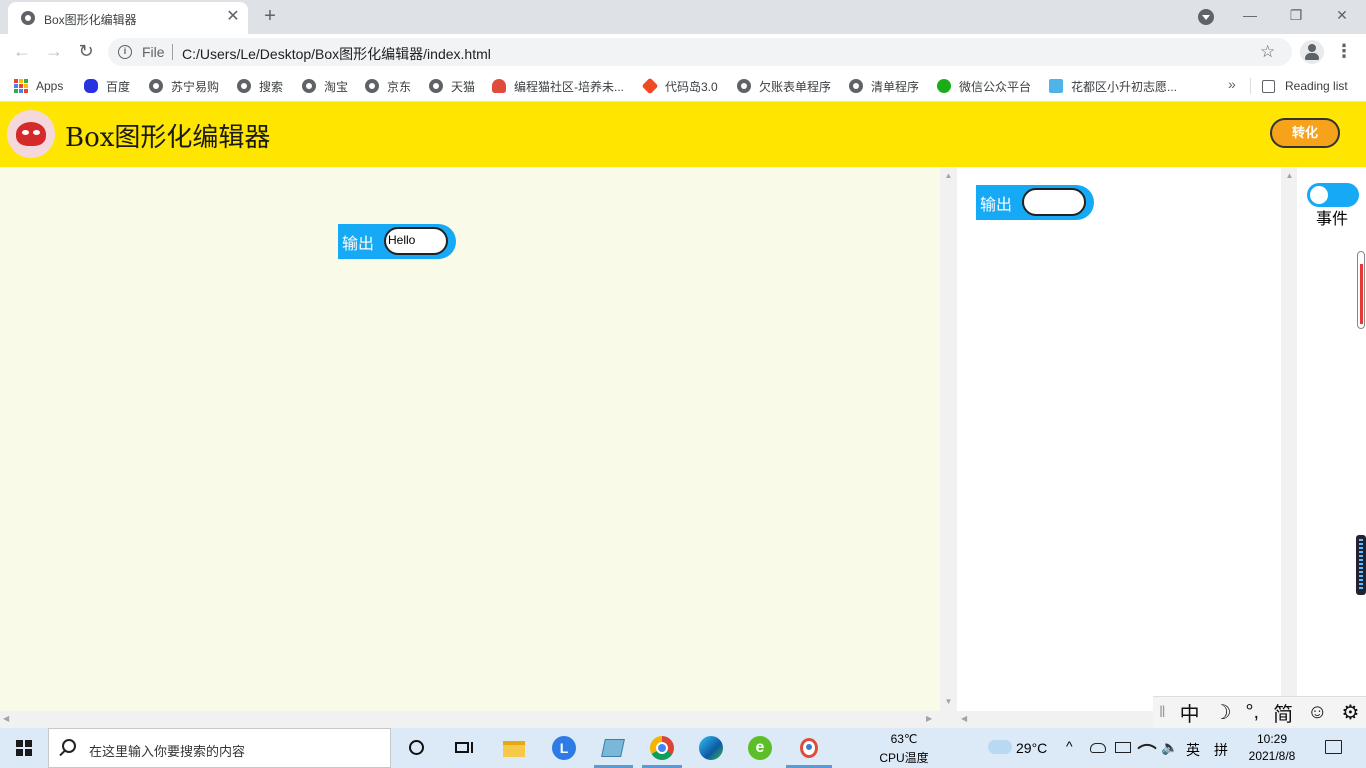 The image size is (1366, 768). I want to click on volume-icon: 🔈, so click(1169, 747).